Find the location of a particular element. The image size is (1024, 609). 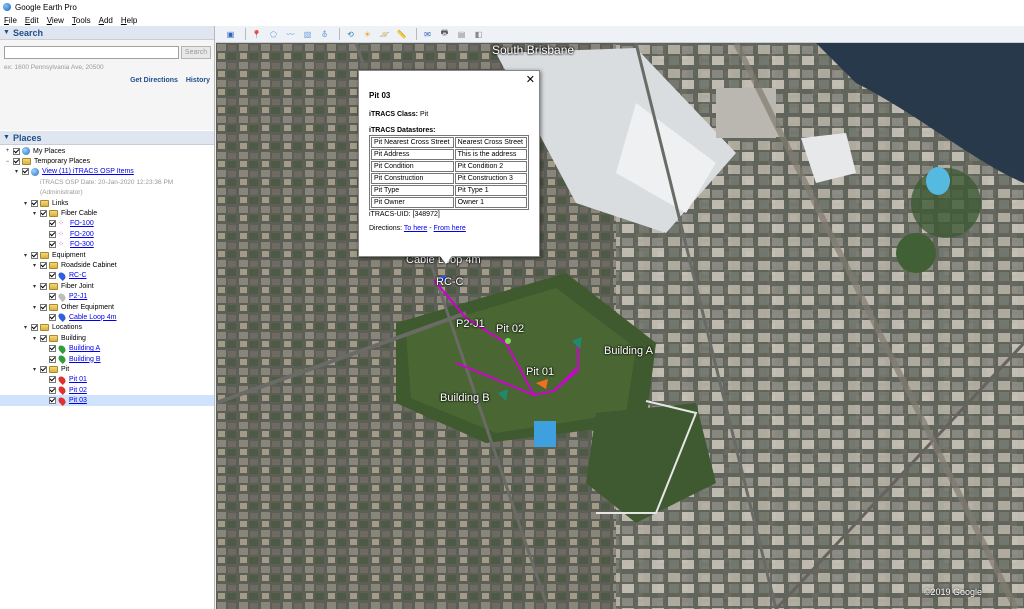

tree-item-roadside-cabinet: ▾ Roadside Cabinet is located at coordinates (107, 265).